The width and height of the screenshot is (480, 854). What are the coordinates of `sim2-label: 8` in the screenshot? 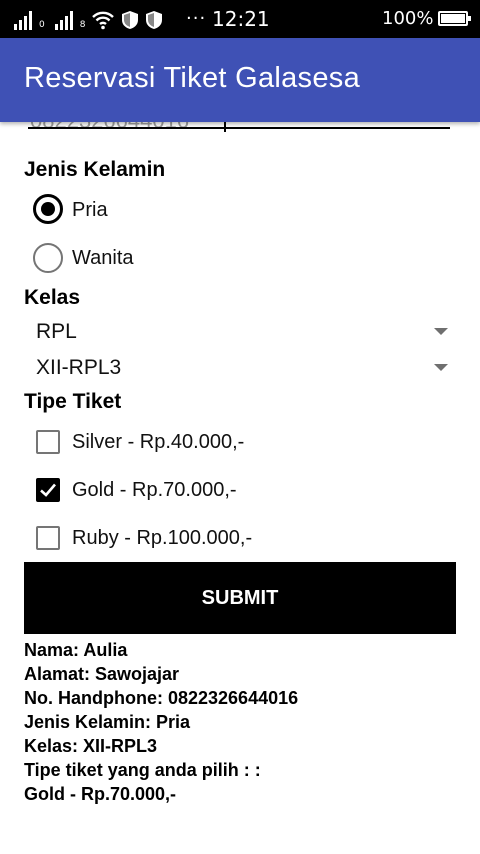 It's located at (82, 25).